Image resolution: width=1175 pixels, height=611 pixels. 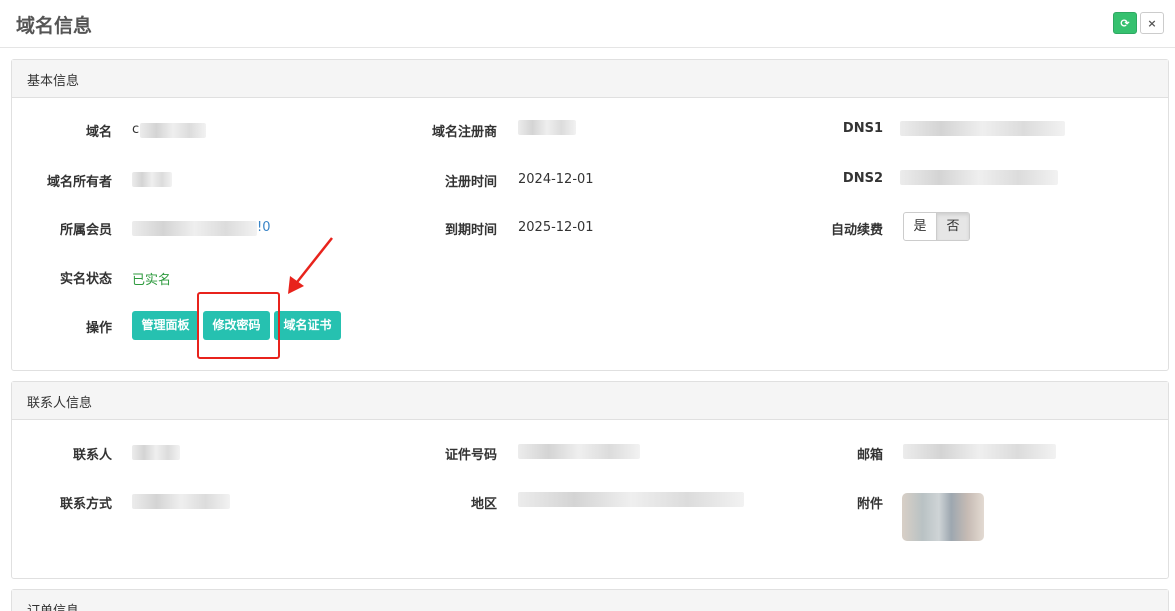 I want to click on region-redacted, so click(x=631, y=499).